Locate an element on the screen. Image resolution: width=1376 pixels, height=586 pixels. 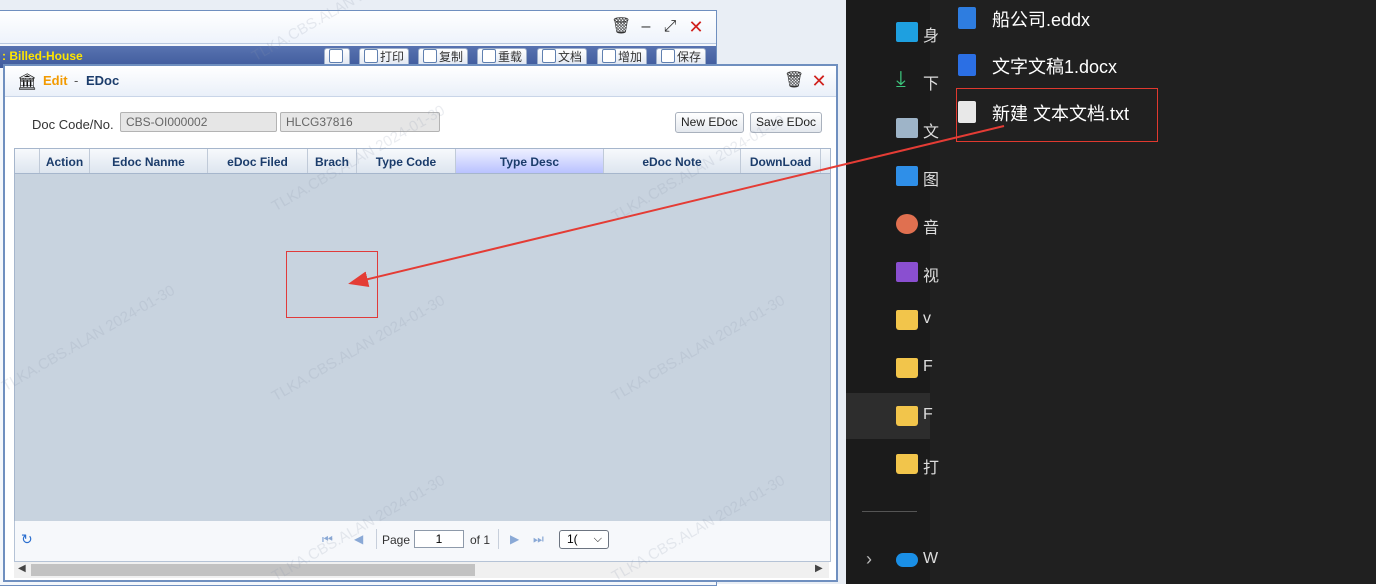
nav-item-folder: F is located at coordinates (889, 368).